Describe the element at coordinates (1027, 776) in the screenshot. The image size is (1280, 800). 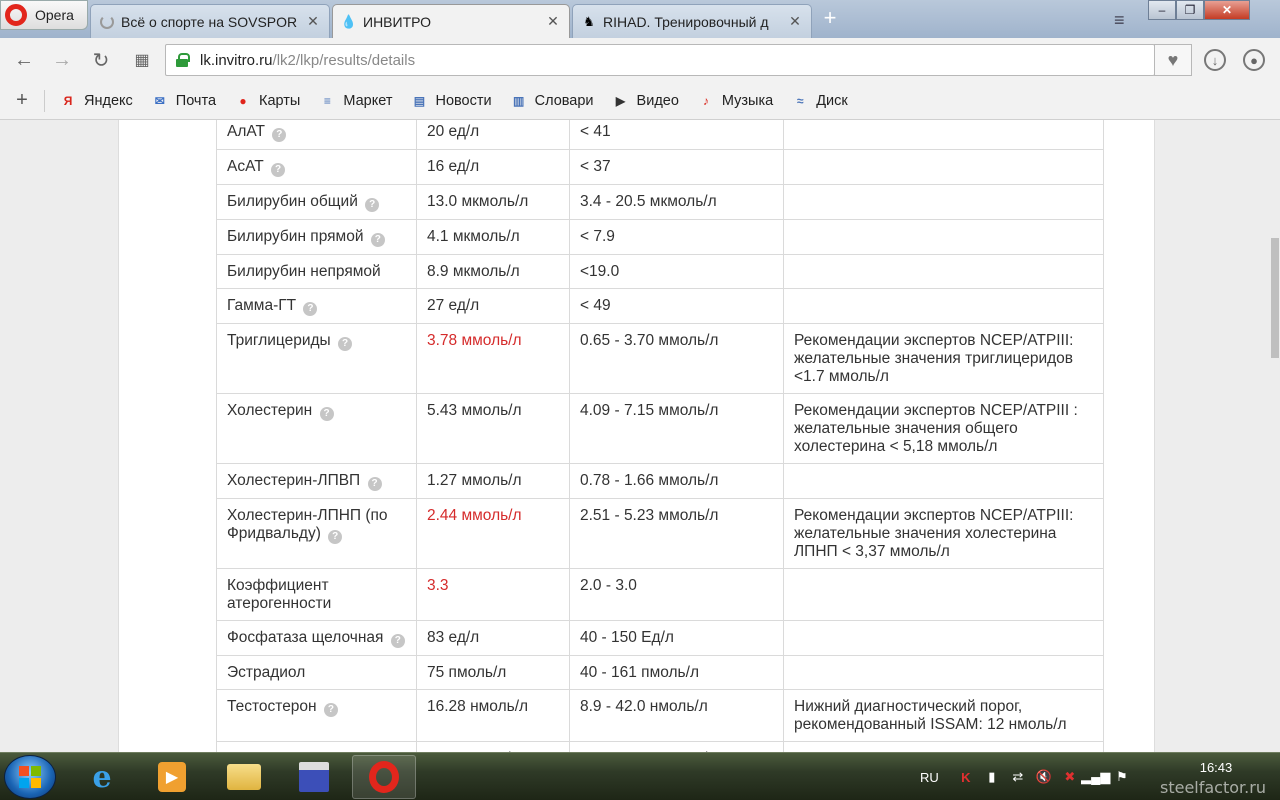
I see `system-tray: RU K ▮ ⇄ 🔇 ✖ ▂▄▆ ⚑` at that location.